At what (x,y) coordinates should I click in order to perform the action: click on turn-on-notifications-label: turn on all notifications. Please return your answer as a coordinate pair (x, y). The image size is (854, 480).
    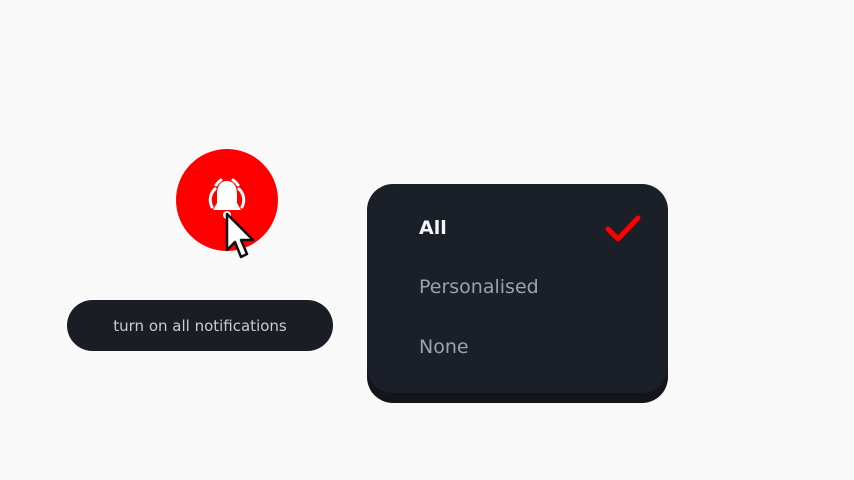
    Looking at the image, I should click on (200, 325).